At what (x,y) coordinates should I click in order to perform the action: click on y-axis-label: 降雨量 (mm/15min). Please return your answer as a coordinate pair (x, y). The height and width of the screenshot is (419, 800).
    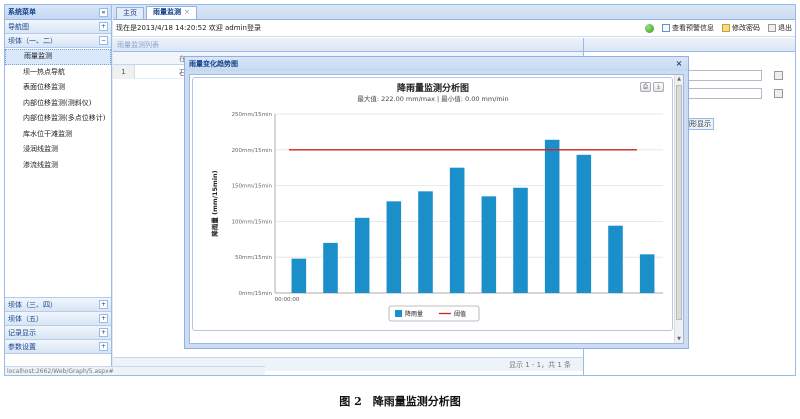
    Looking at the image, I should click on (214, 203).